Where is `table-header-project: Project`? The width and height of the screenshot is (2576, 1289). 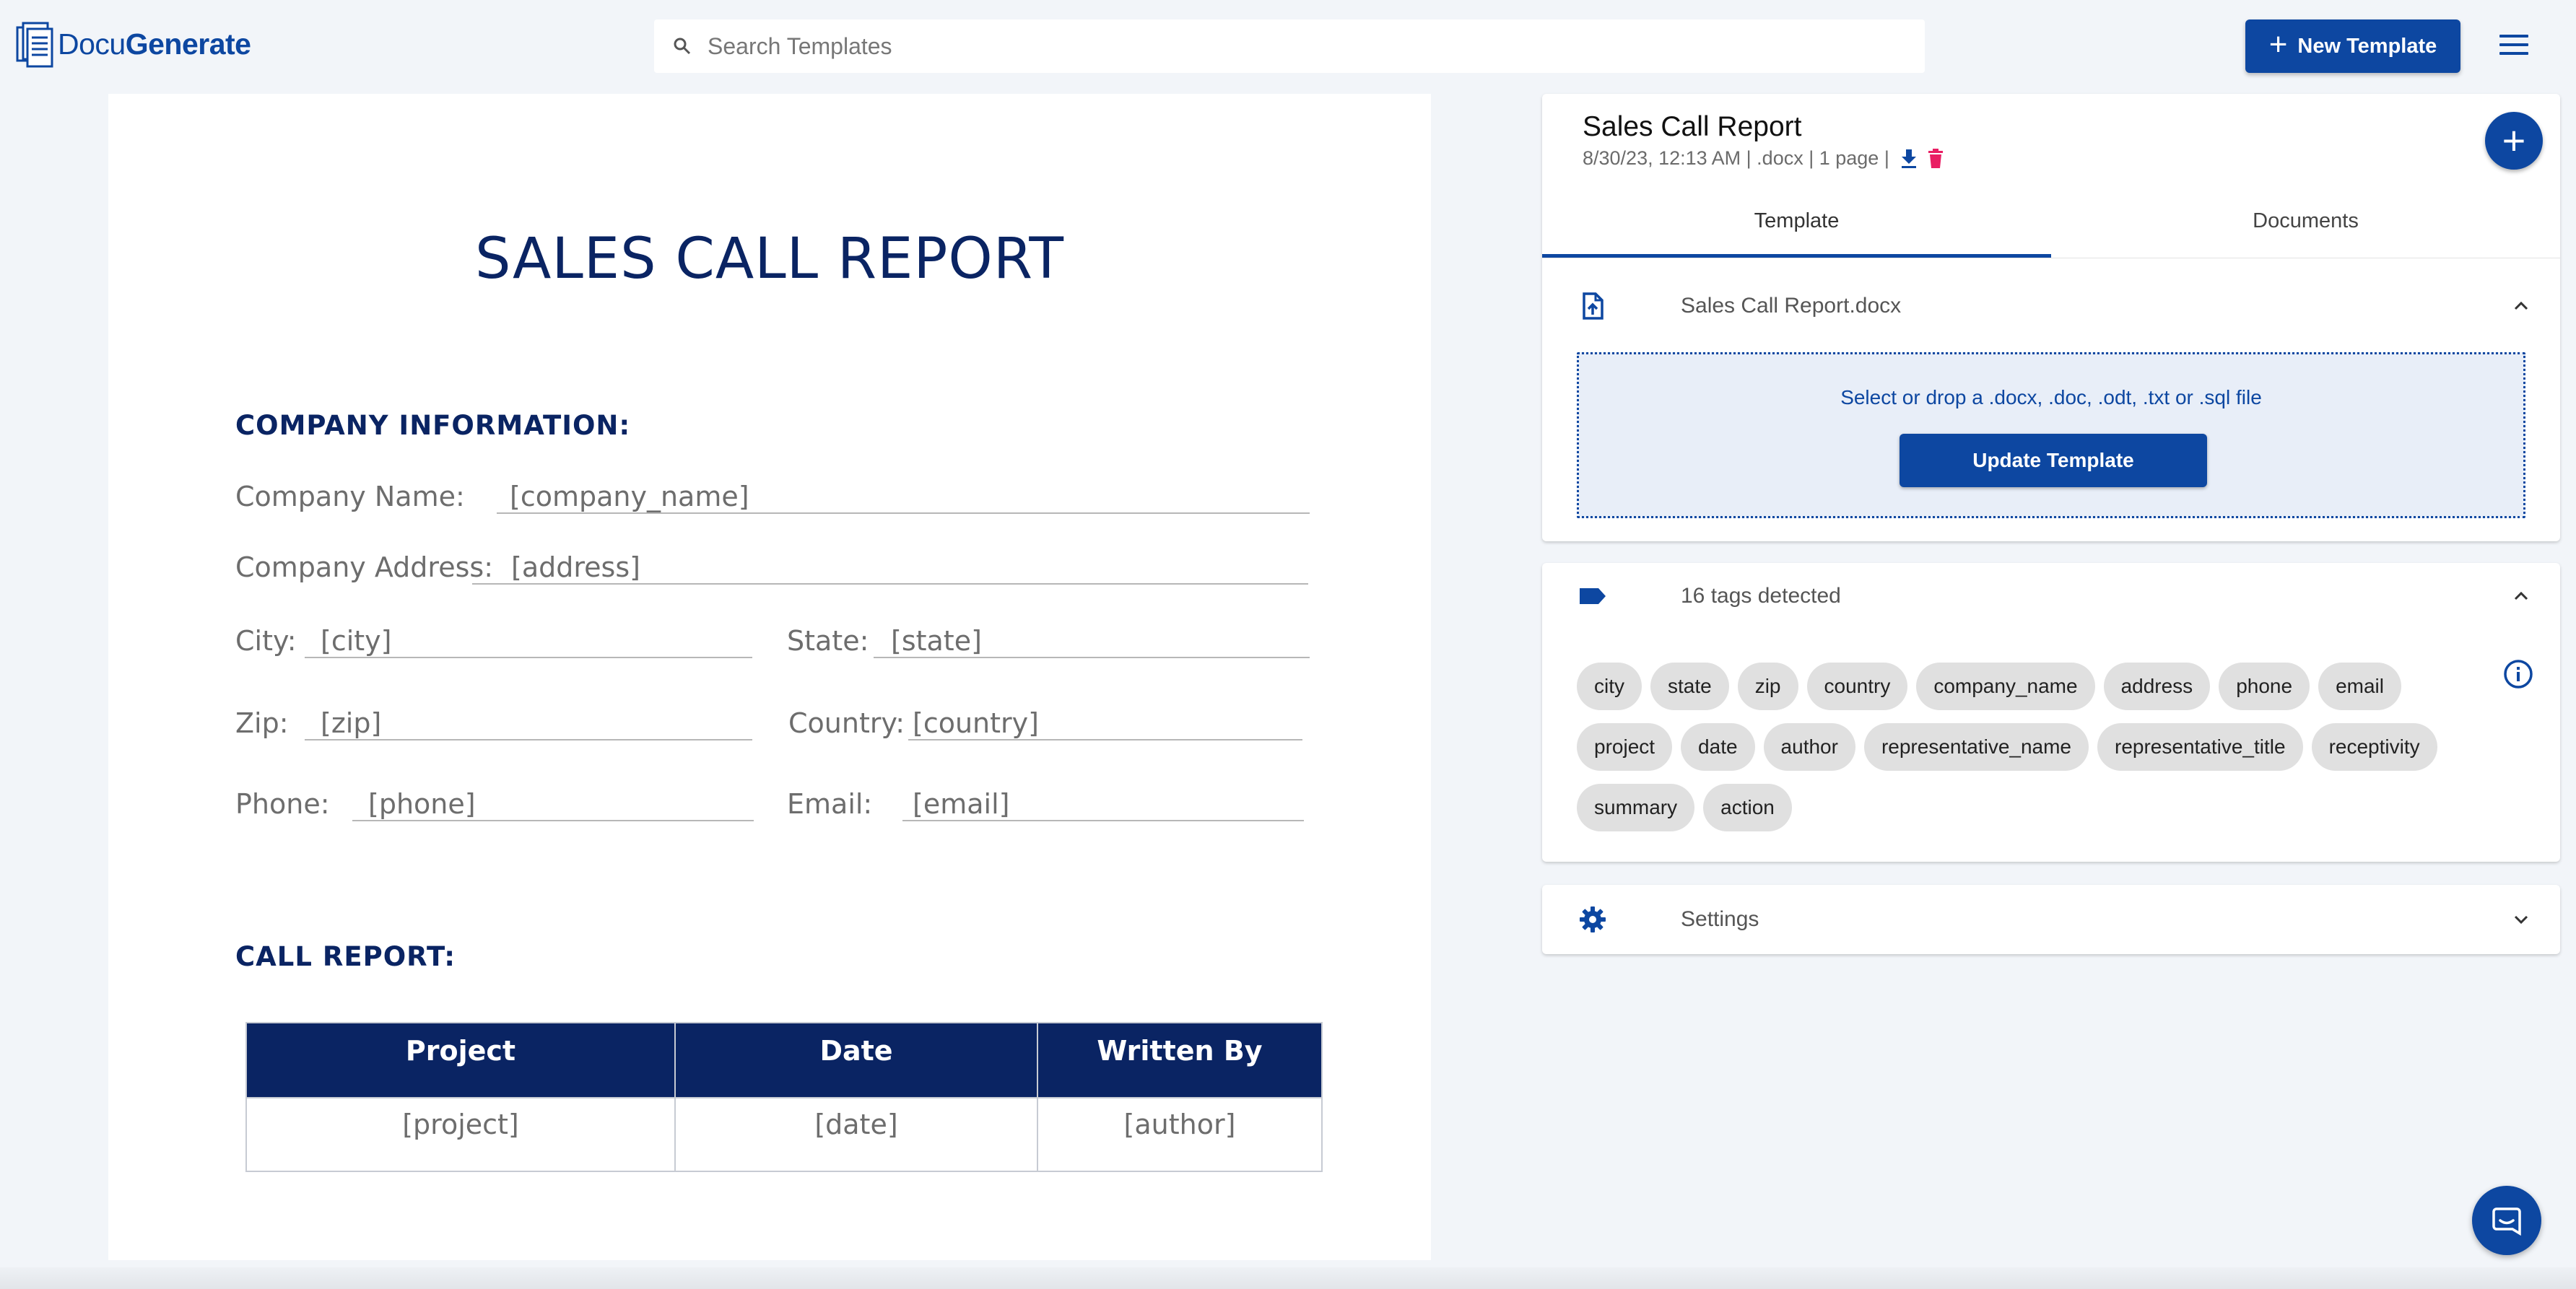 table-header-project: Project is located at coordinates (461, 1060).